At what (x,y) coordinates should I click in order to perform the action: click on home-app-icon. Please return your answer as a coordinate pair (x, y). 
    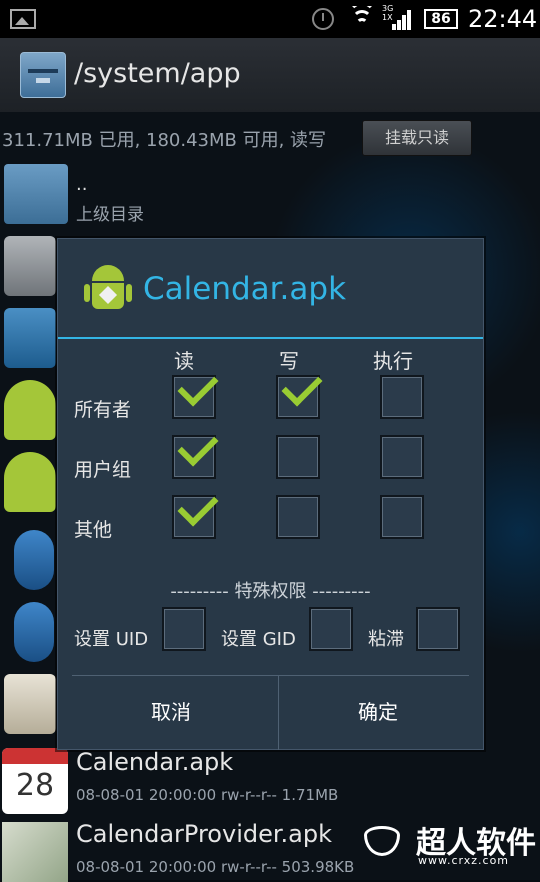
    Looking at the image, I should click on (30, 338).